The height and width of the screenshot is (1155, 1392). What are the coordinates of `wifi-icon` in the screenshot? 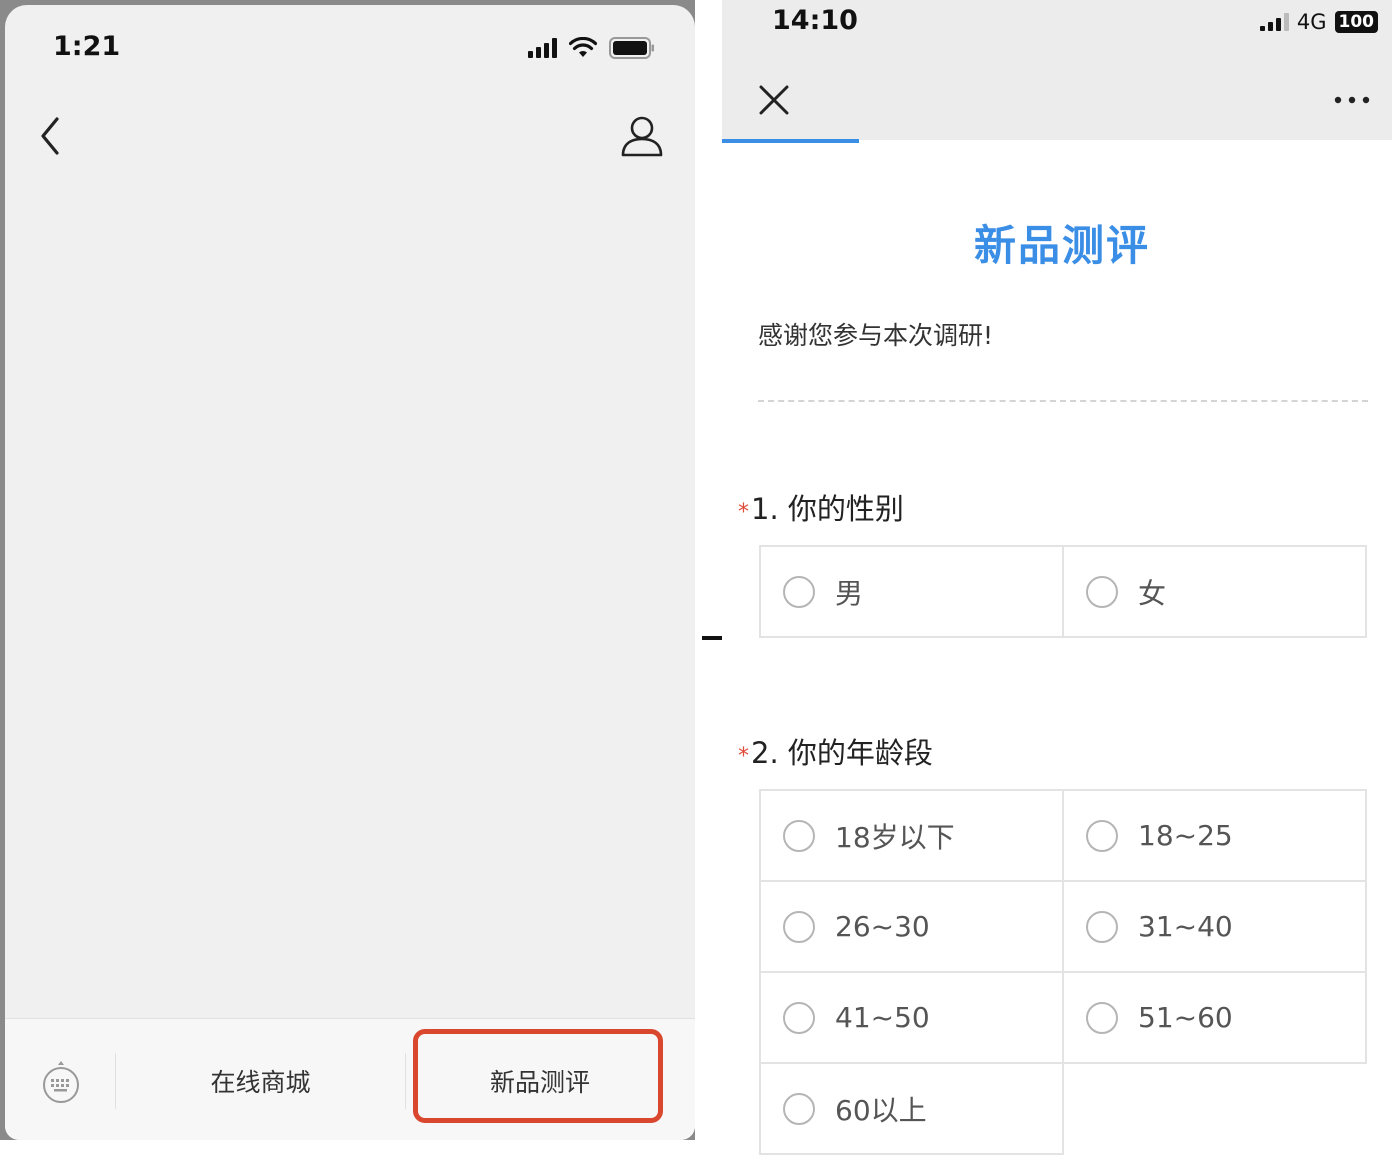 It's located at (583, 47).